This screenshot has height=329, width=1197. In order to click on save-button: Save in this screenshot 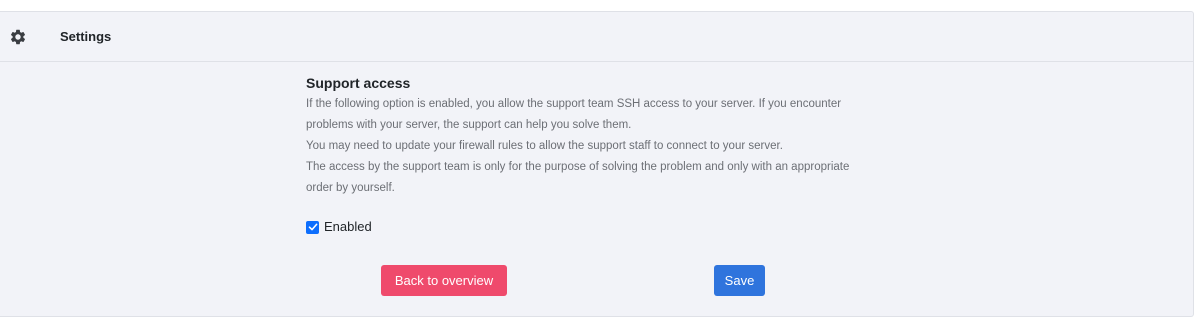, I will do `click(739, 280)`.